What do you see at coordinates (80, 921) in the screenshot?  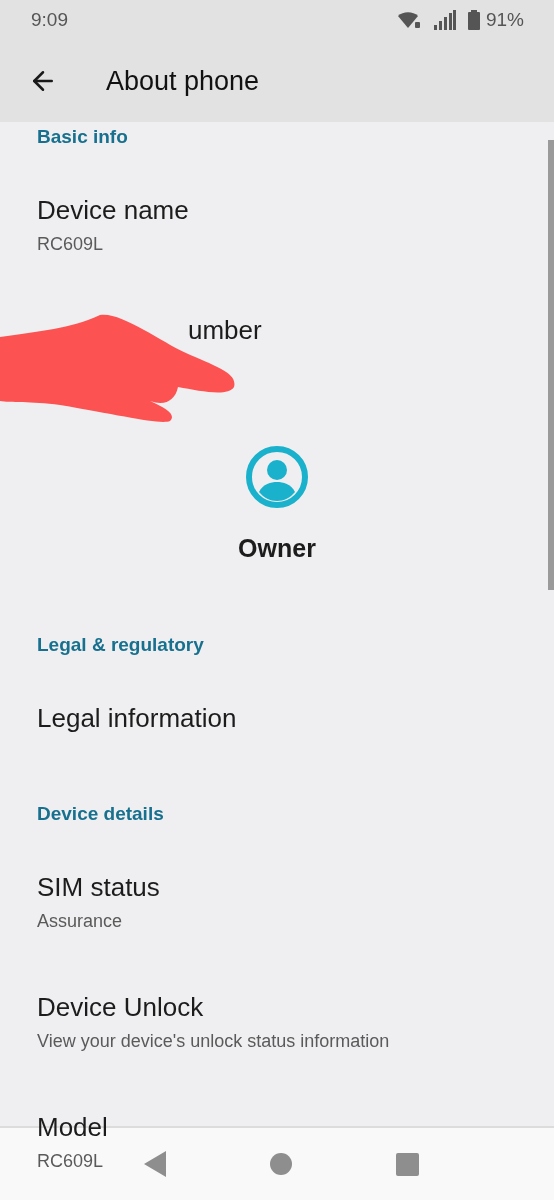 I see `setting-summary: Assurance` at bounding box center [80, 921].